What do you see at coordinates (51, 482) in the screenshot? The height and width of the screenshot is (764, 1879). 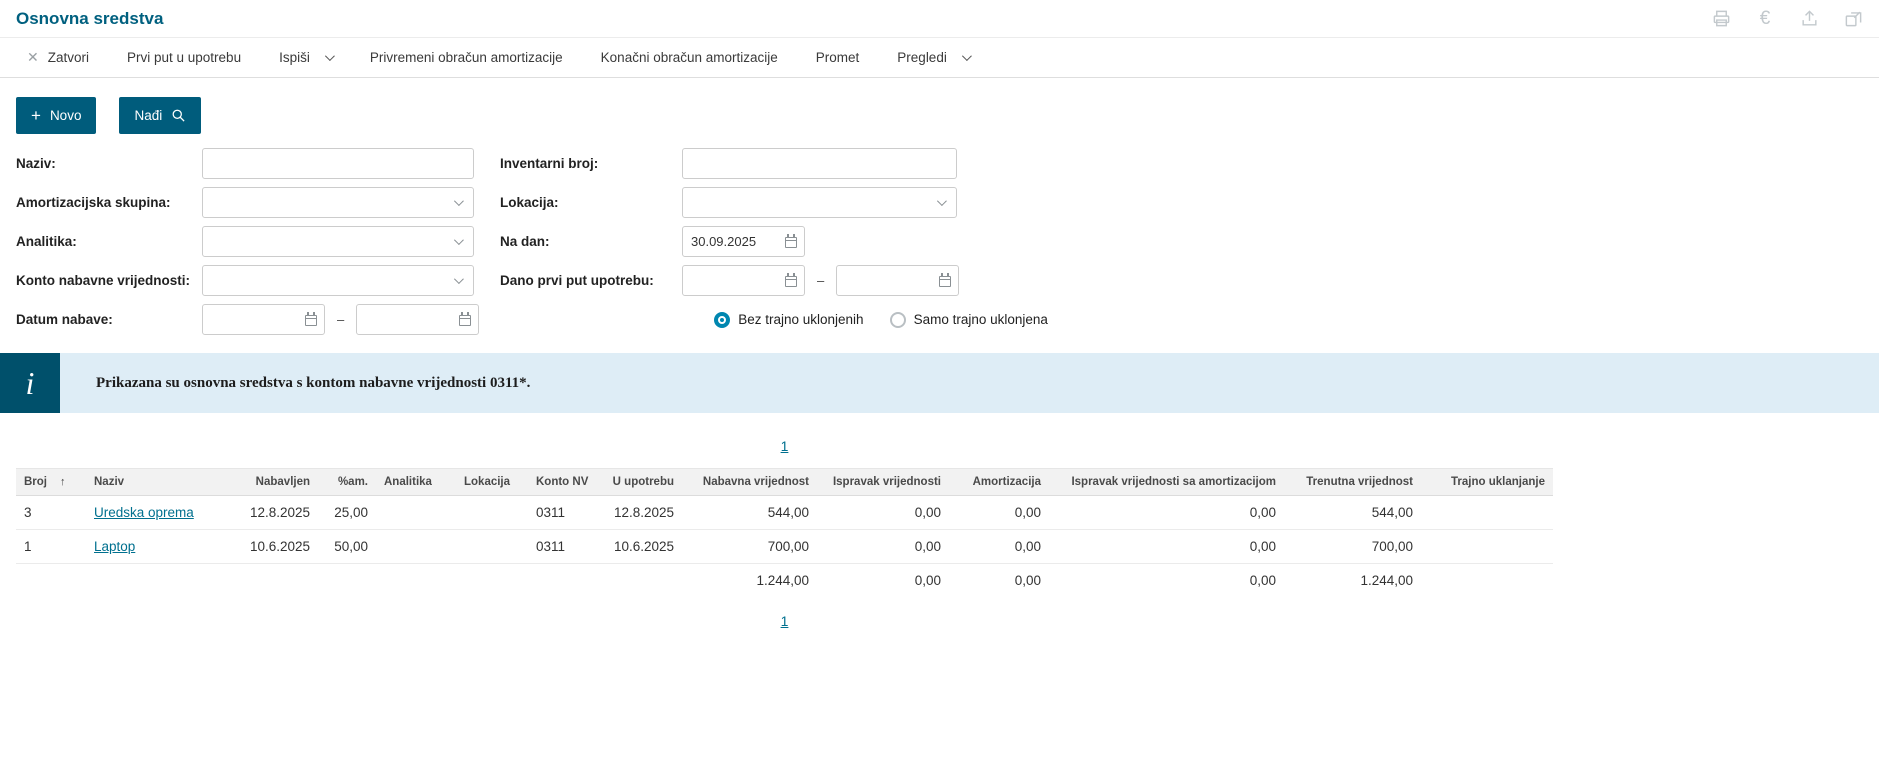 I see `column-header-broj: Broj ↑` at bounding box center [51, 482].